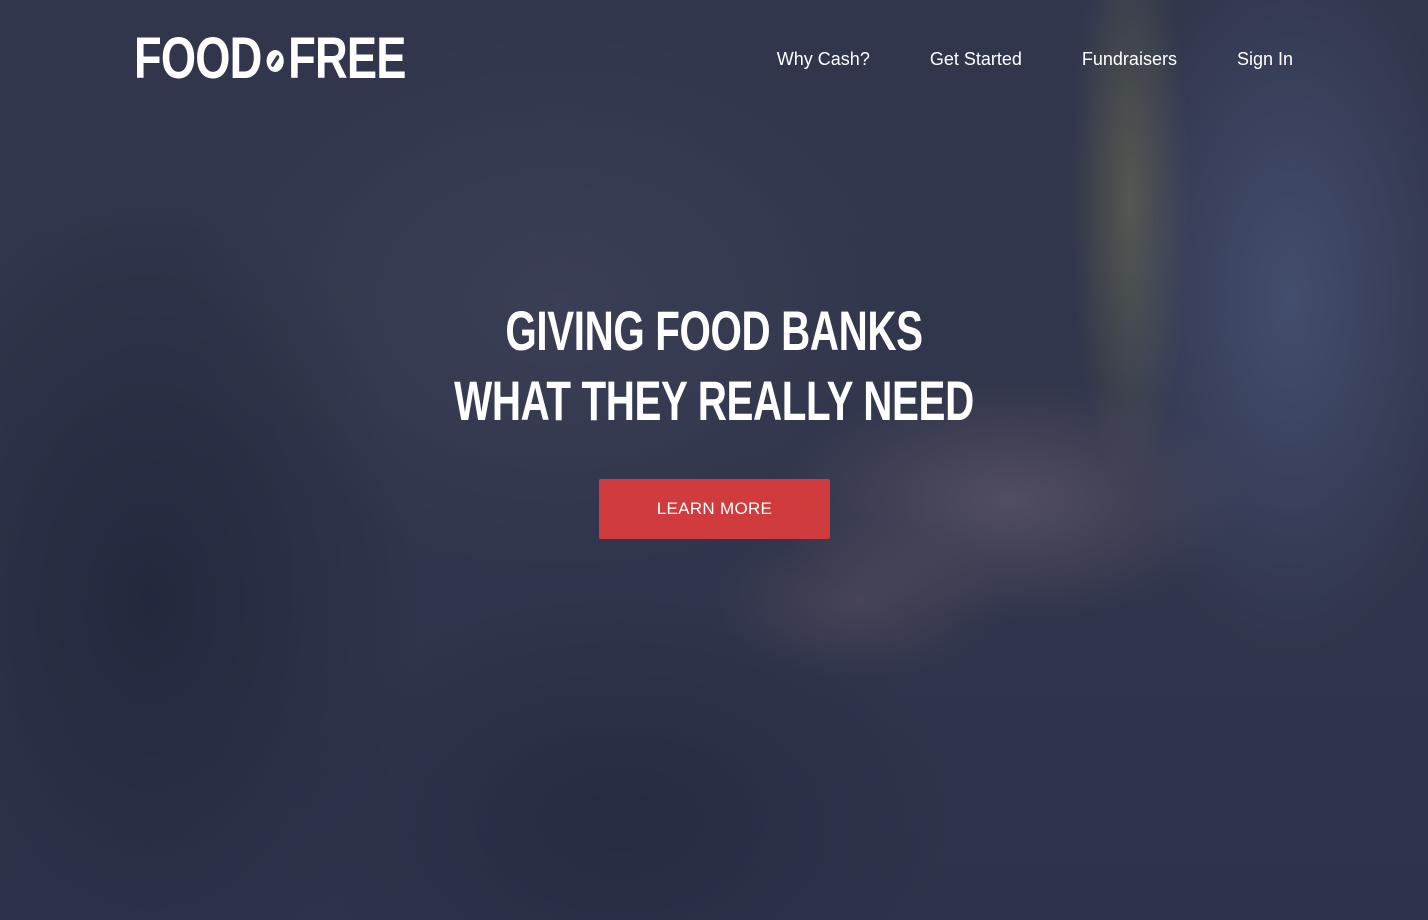  I want to click on hero-headline-line-1: GIVING FOOD BANKS, so click(714, 330).